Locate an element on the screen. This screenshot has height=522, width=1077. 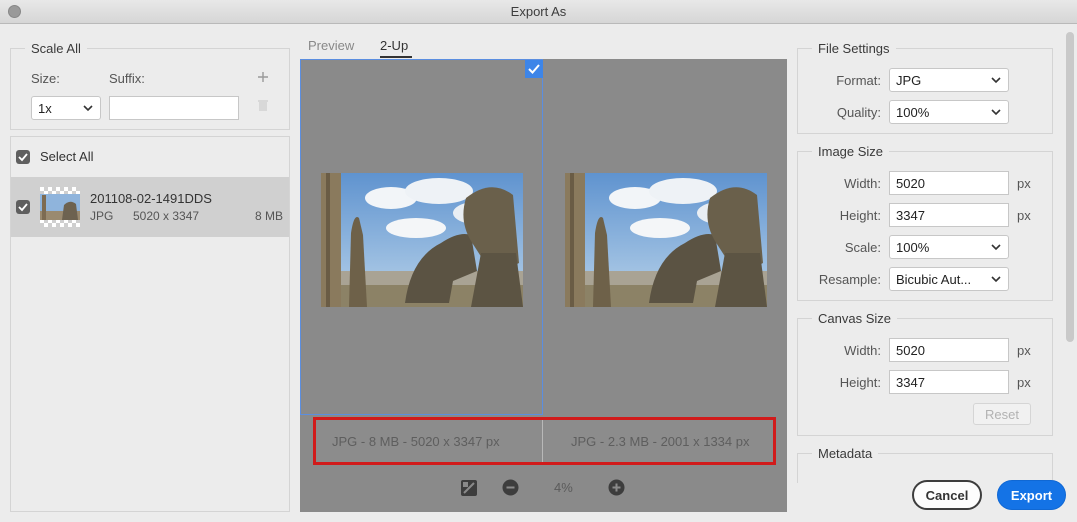
title-bar: Export As is located at coordinates (538, 12).